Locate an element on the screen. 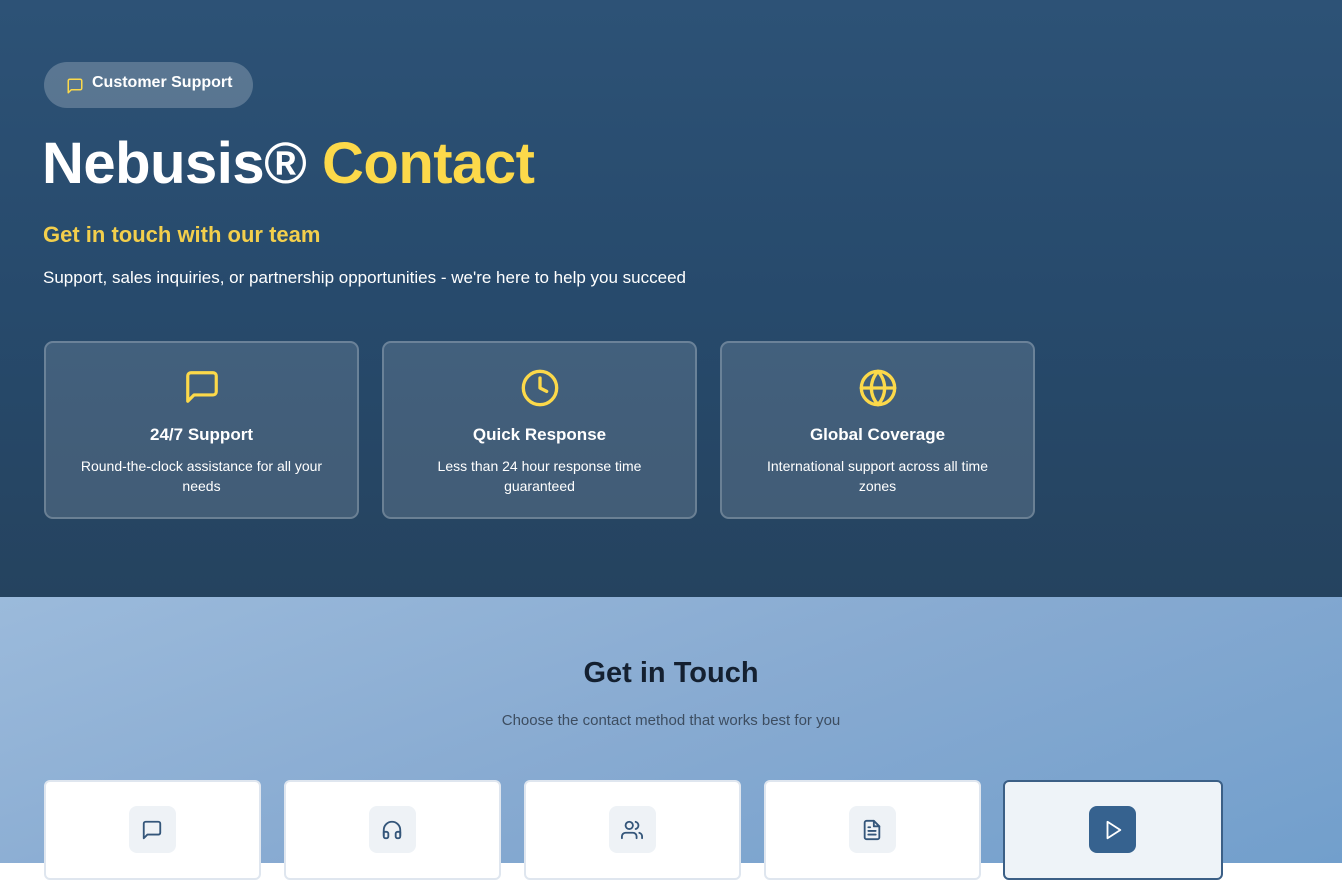 This screenshot has height=880, width=1342. hero-subtitle: Get in touch with our team is located at coordinates (182, 234).